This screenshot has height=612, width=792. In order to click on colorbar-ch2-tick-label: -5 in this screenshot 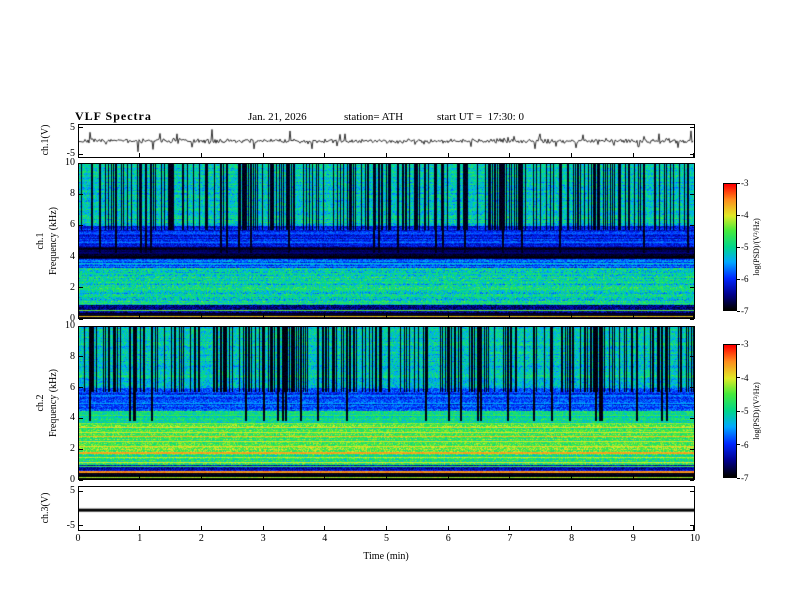, I will do `click(745, 411)`.